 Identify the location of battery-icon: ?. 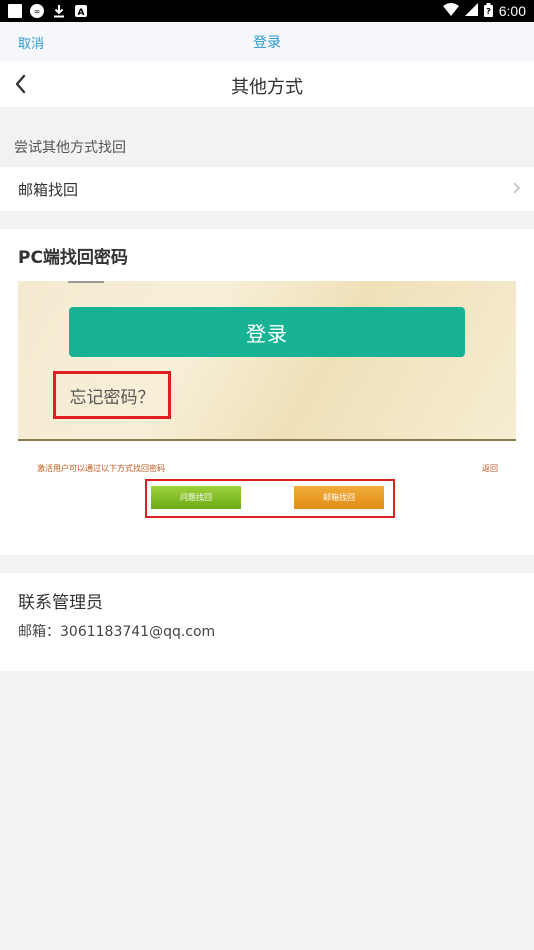
(488, 11).